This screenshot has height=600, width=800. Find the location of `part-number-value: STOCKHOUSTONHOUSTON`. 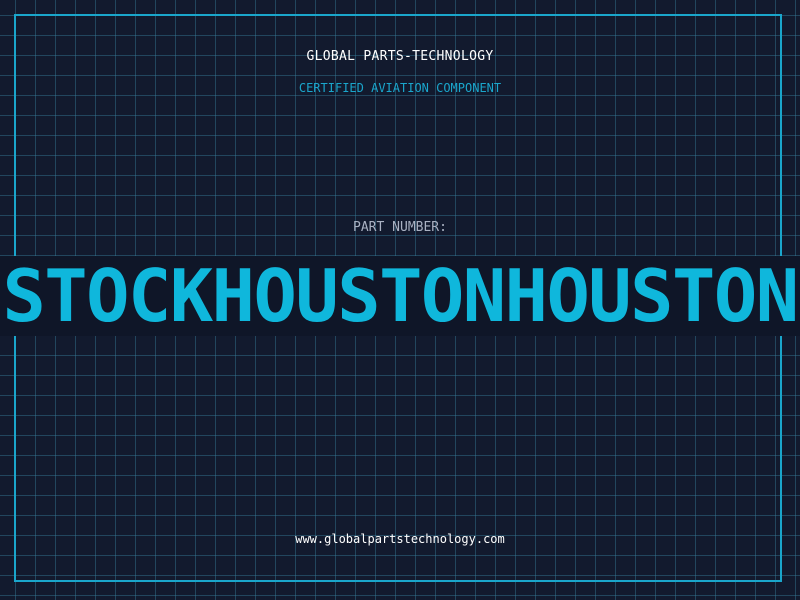

part-number-value: STOCKHOUSTONHOUSTON is located at coordinates (400, 296).